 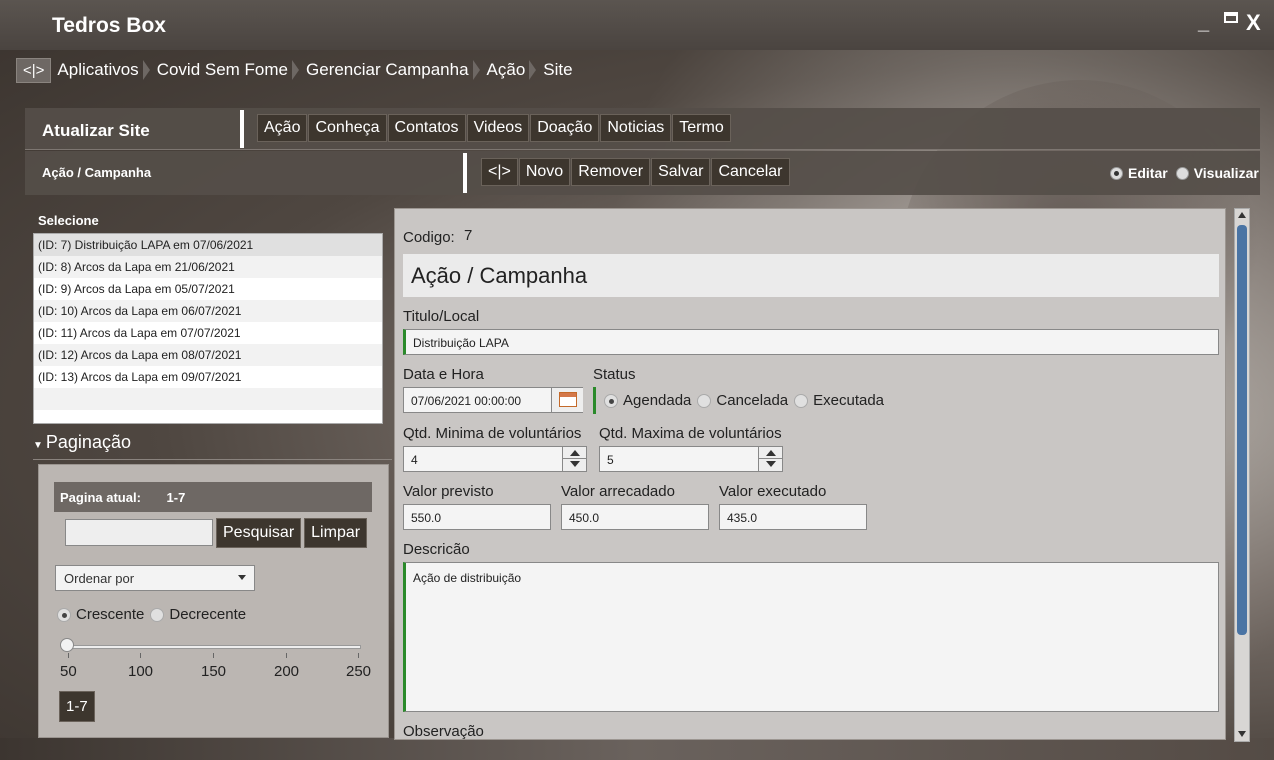 I want to click on list-item: (ID: 13) Arcos da Lapa em 09/07/2021, so click(x=208, y=377).